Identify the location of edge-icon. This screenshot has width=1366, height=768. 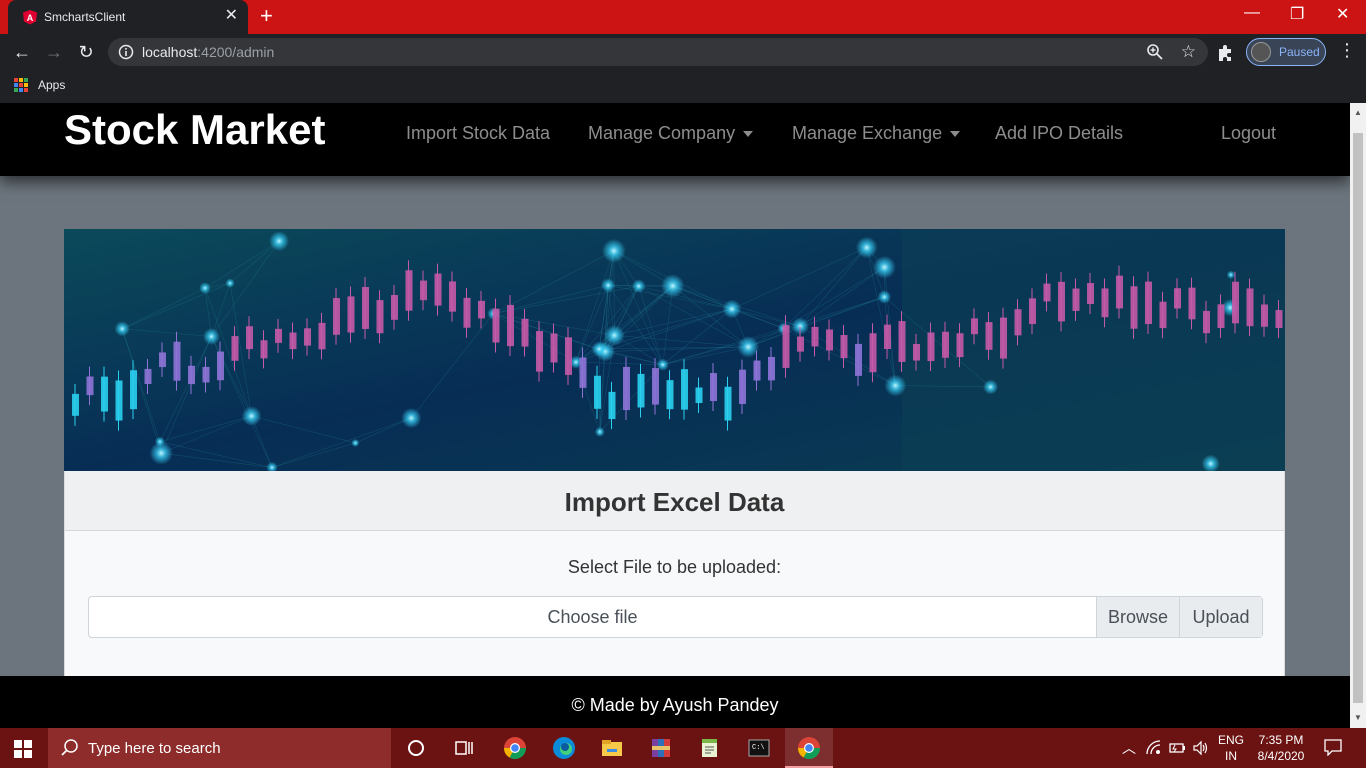
(564, 748).